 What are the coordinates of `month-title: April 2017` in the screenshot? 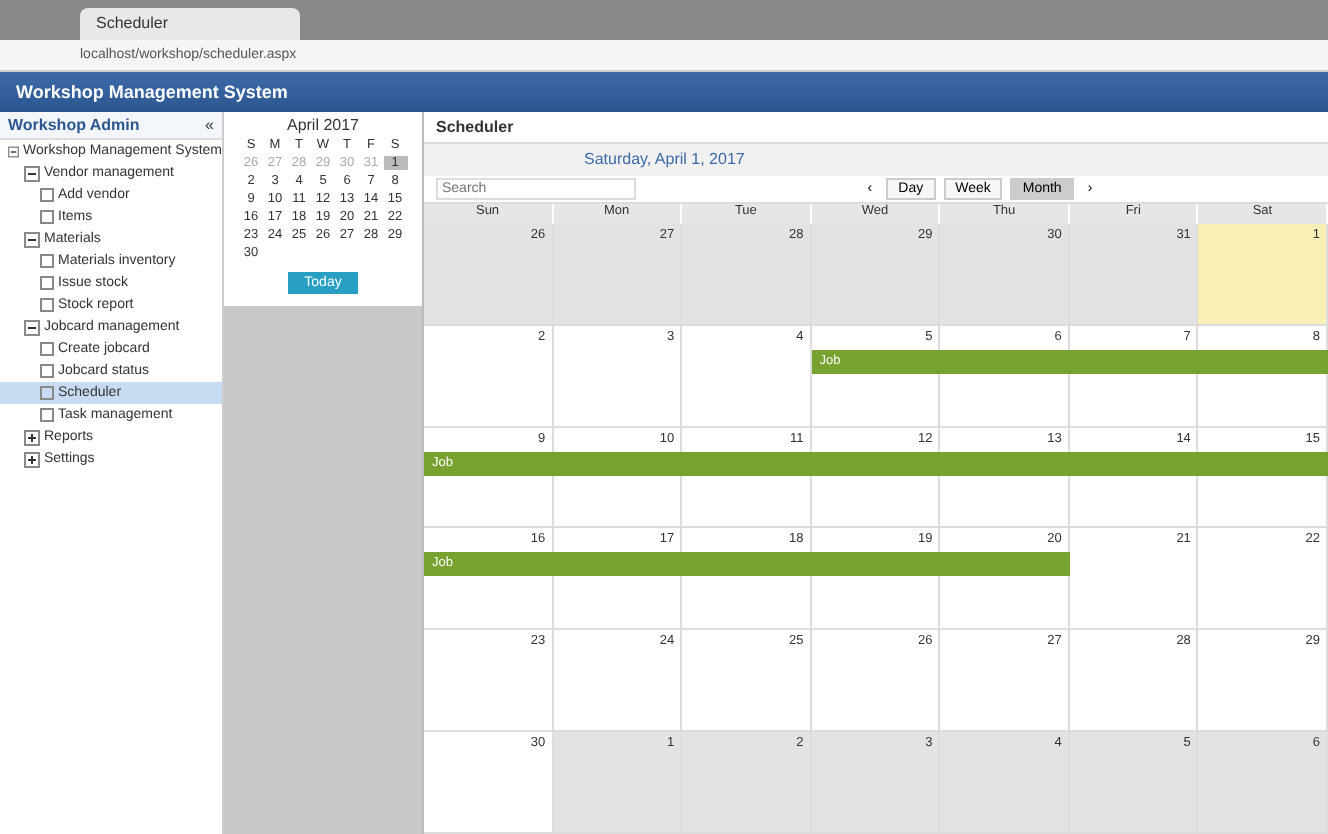 It's located at (323, 125).